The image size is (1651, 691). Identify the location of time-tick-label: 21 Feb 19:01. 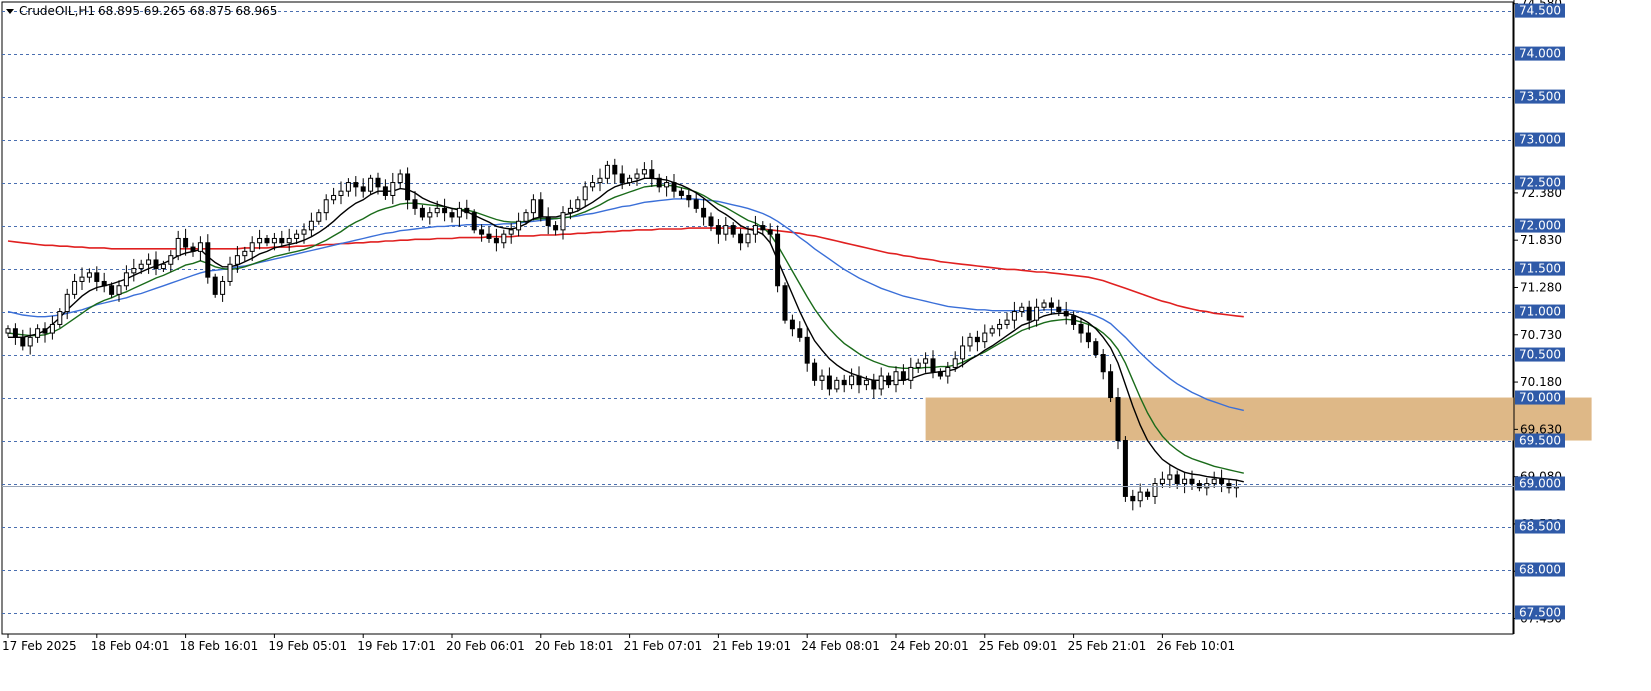
(751, 646).